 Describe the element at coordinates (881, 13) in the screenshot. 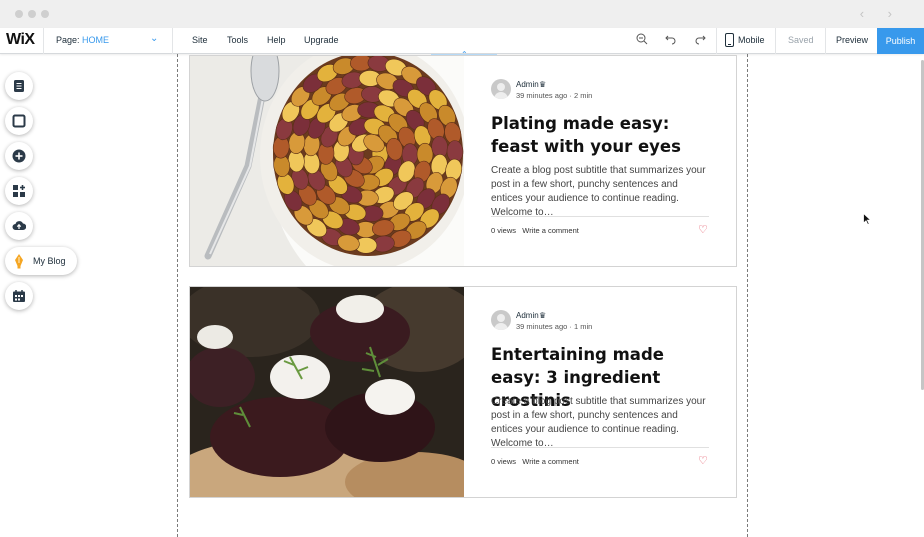

I see `browser-nav-arrows: ‹ ›` at that location.